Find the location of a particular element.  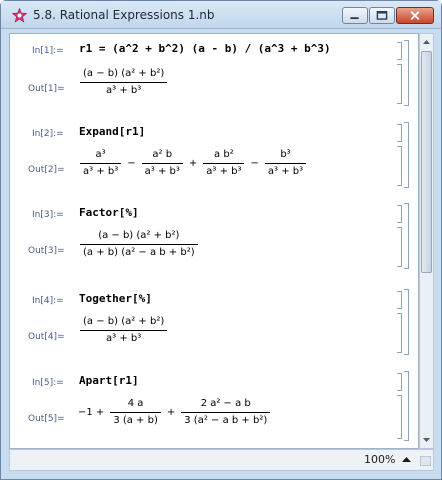

numerator: 4 a is located at coordinates (135, 403).